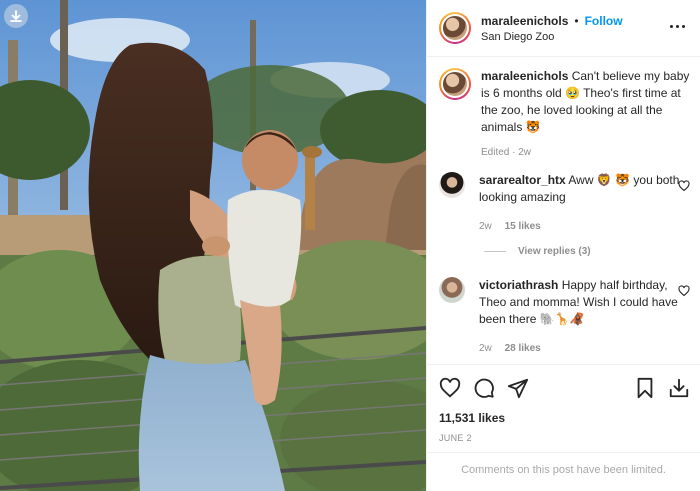 The image size is (700, 491). I want to click on post-date: JUNE 2, so click(455, 438).